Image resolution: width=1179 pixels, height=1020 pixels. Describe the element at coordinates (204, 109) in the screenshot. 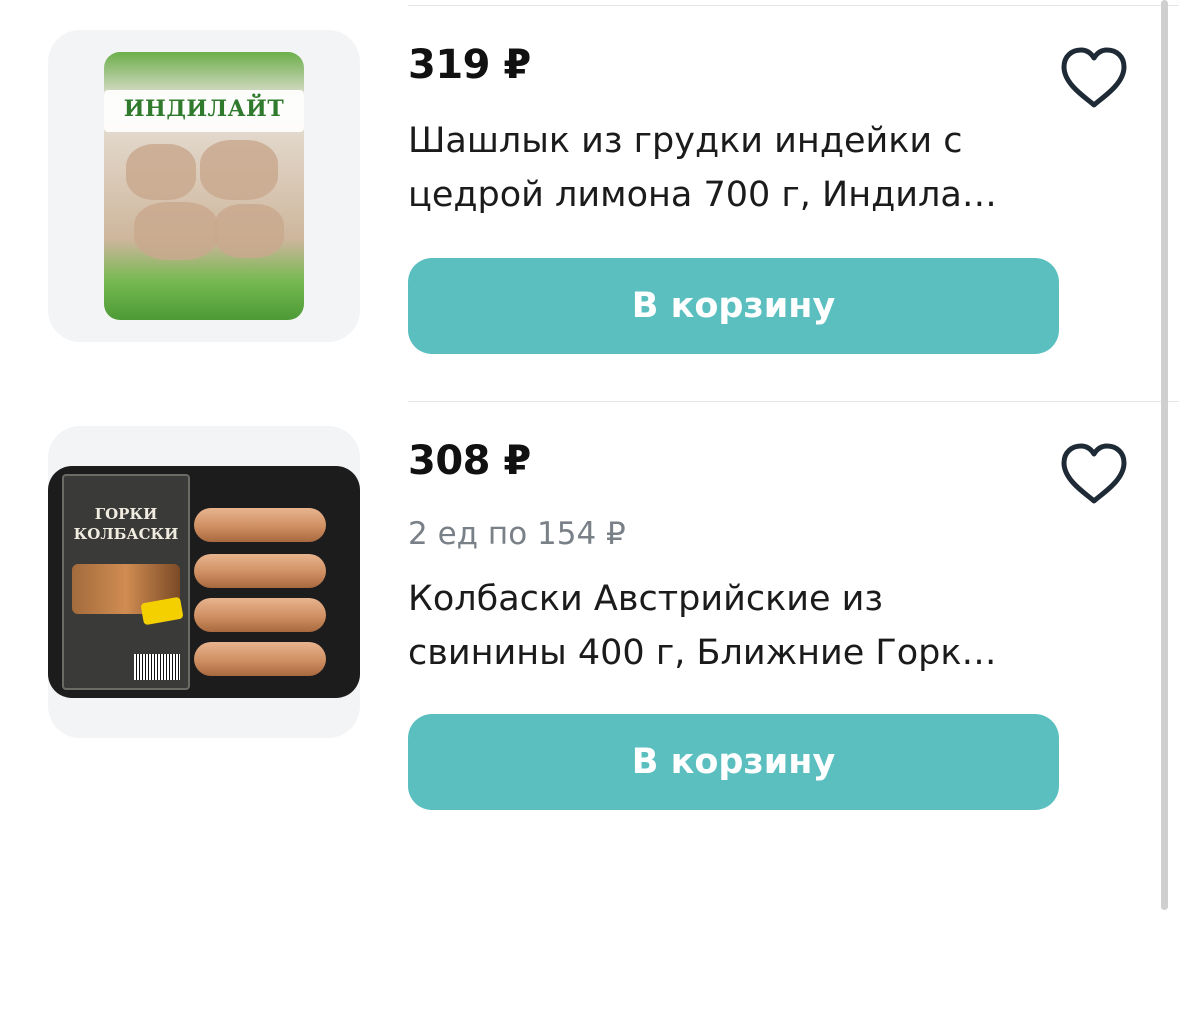

I see `product-brand-logo: ИНДИЛАЙТ` at that location.